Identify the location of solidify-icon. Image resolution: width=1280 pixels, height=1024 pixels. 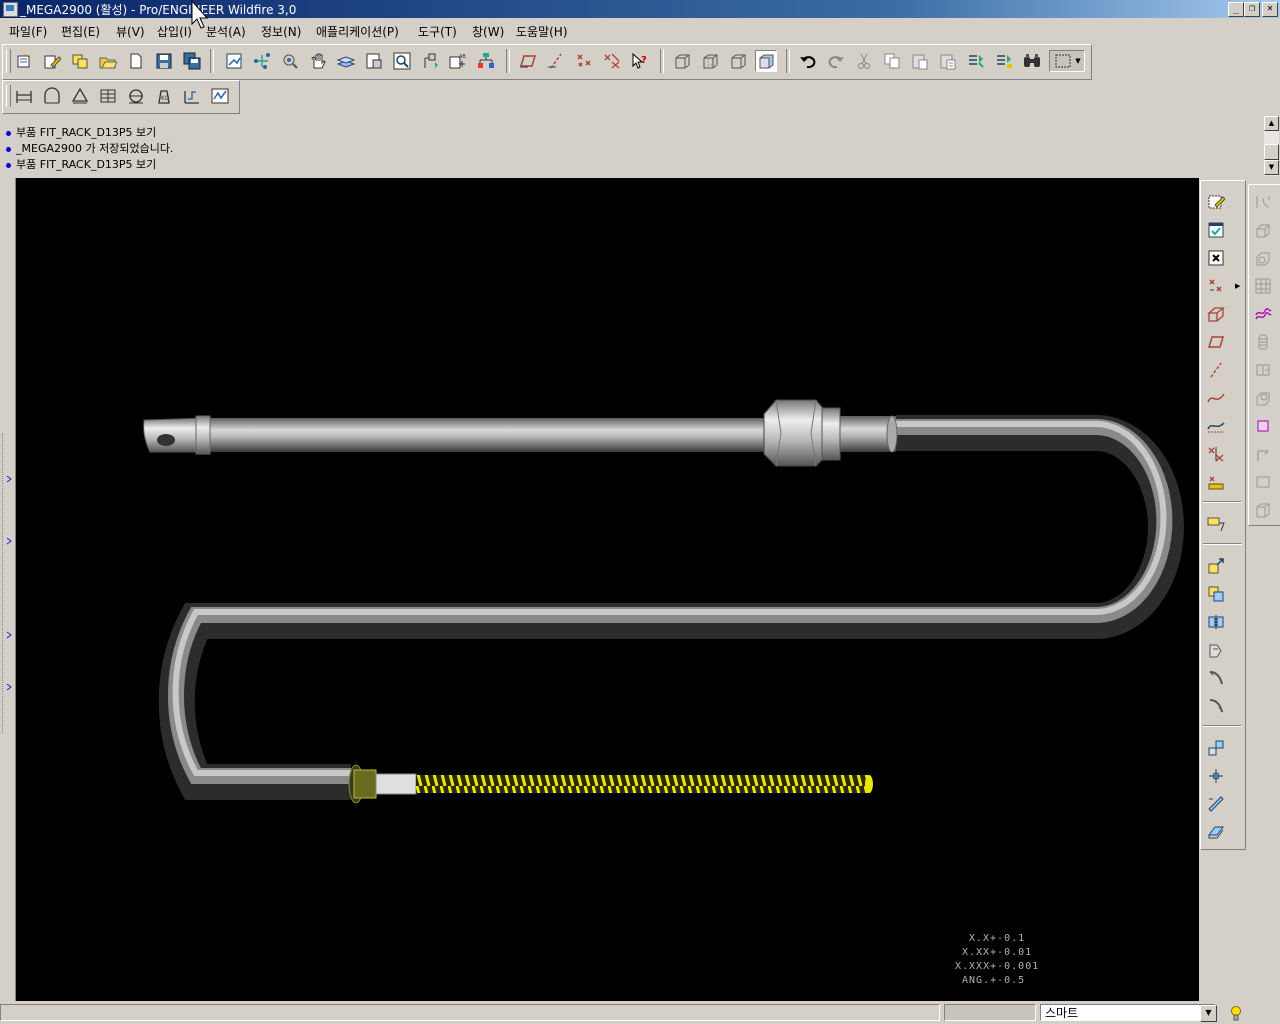
(1216, 832).